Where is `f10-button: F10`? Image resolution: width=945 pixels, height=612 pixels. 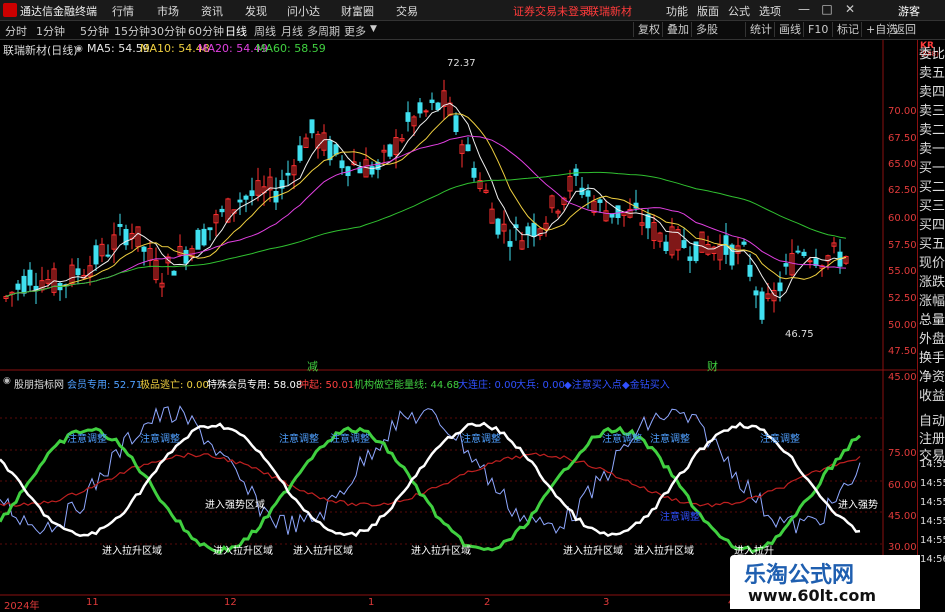 f10-button: F10 is located at coordinates (817, 29).